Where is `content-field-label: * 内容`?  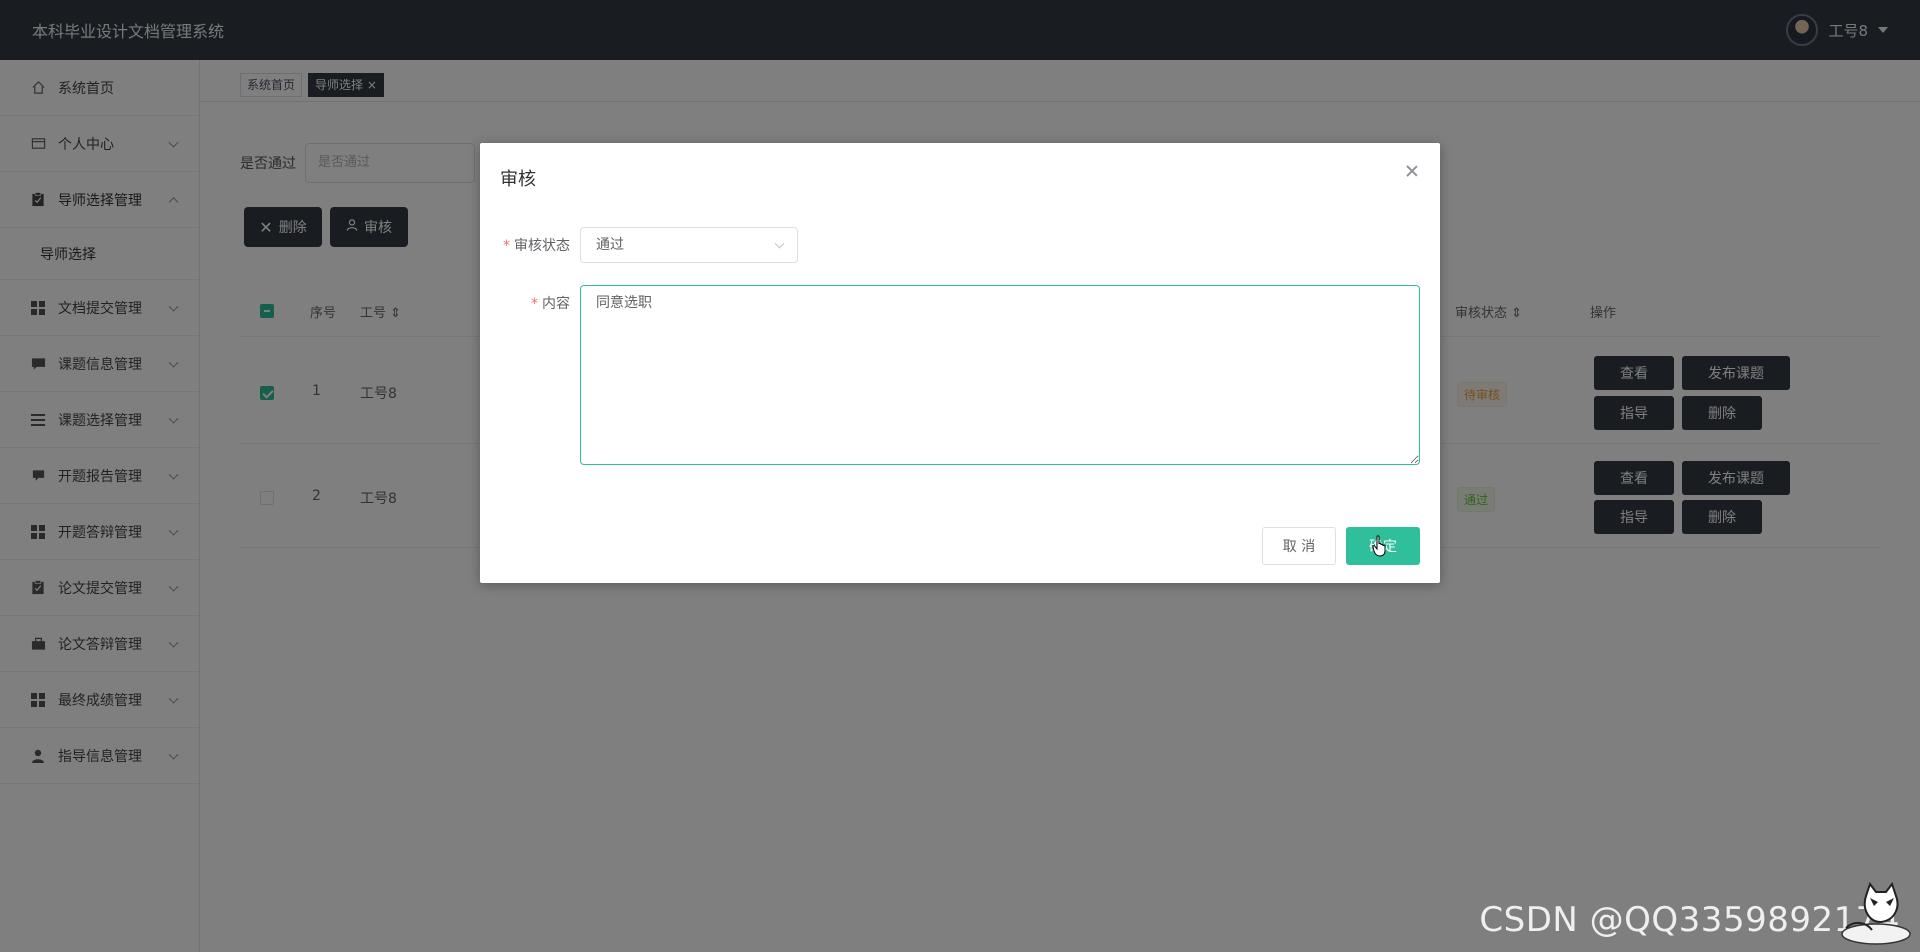 content-field-label: * 内容 is located at coordinates (535, 303).